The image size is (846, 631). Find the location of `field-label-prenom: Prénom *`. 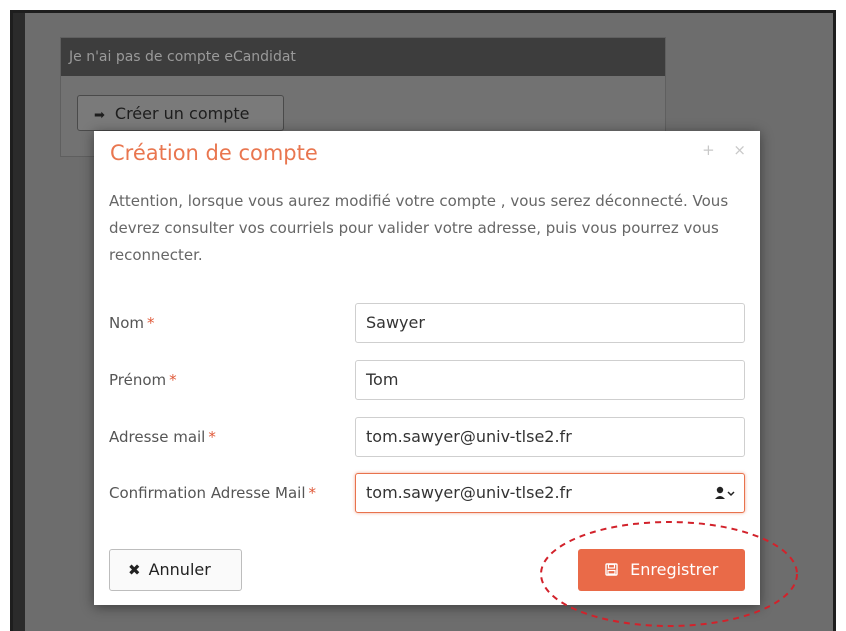

field-label-prenom: Prénom * is located at coordinates (143, 380).